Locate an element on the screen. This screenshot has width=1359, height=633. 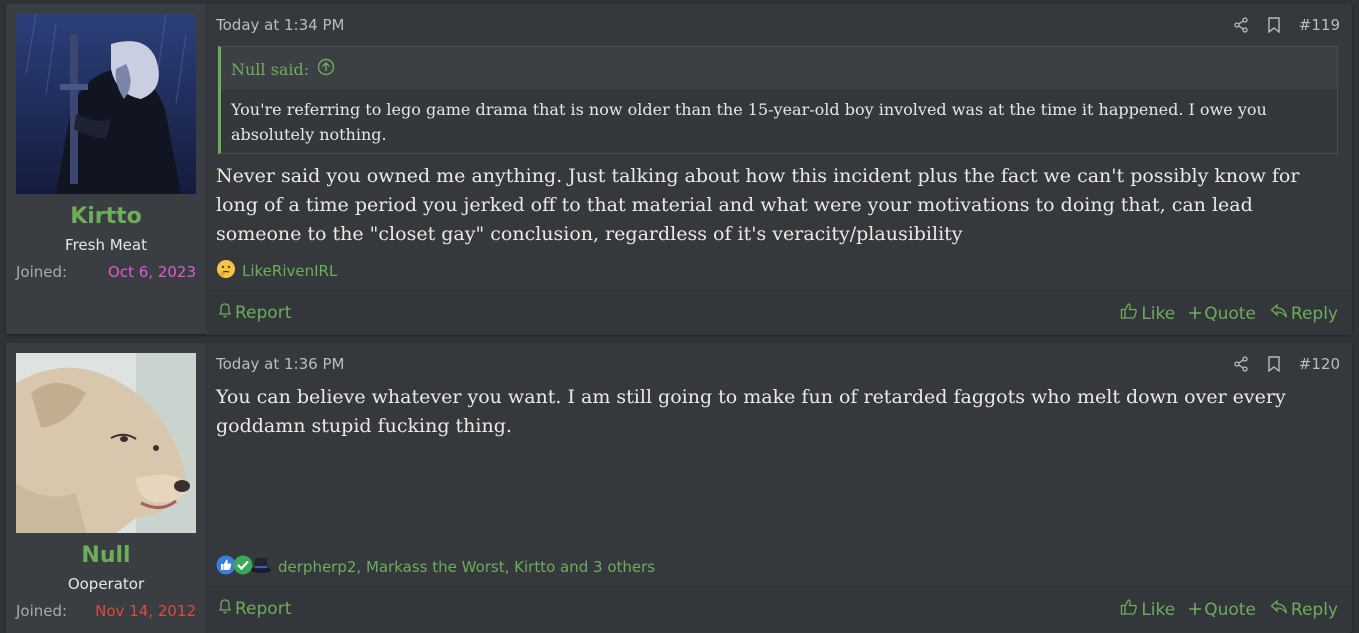
post-number: #119 is located at coordinates (1319, 25).